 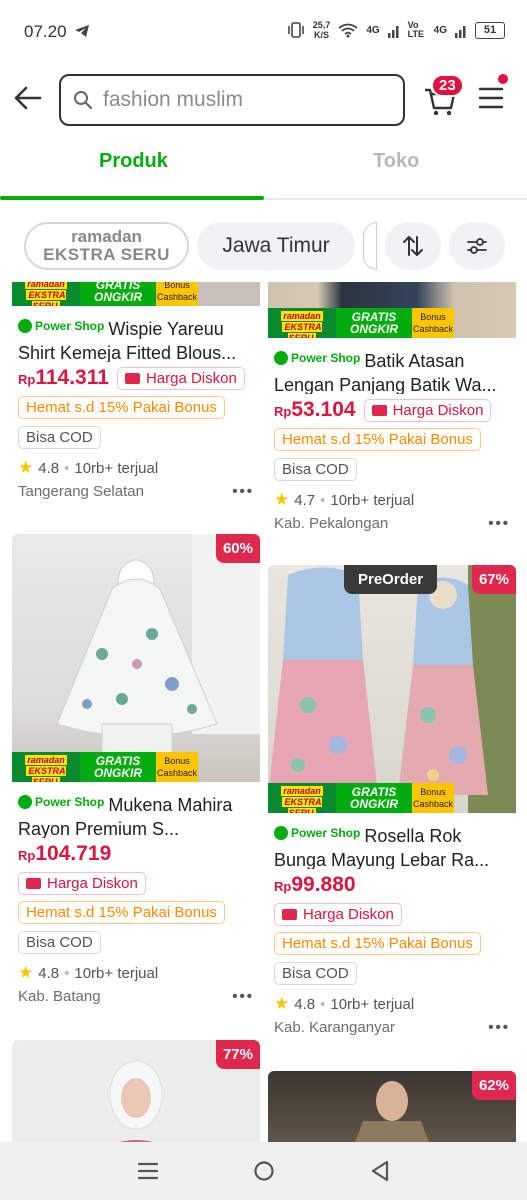 What do you see at coordinates (503, 79) in the screenshot?
I see `notification-dot` at bounding box center [503, 79].